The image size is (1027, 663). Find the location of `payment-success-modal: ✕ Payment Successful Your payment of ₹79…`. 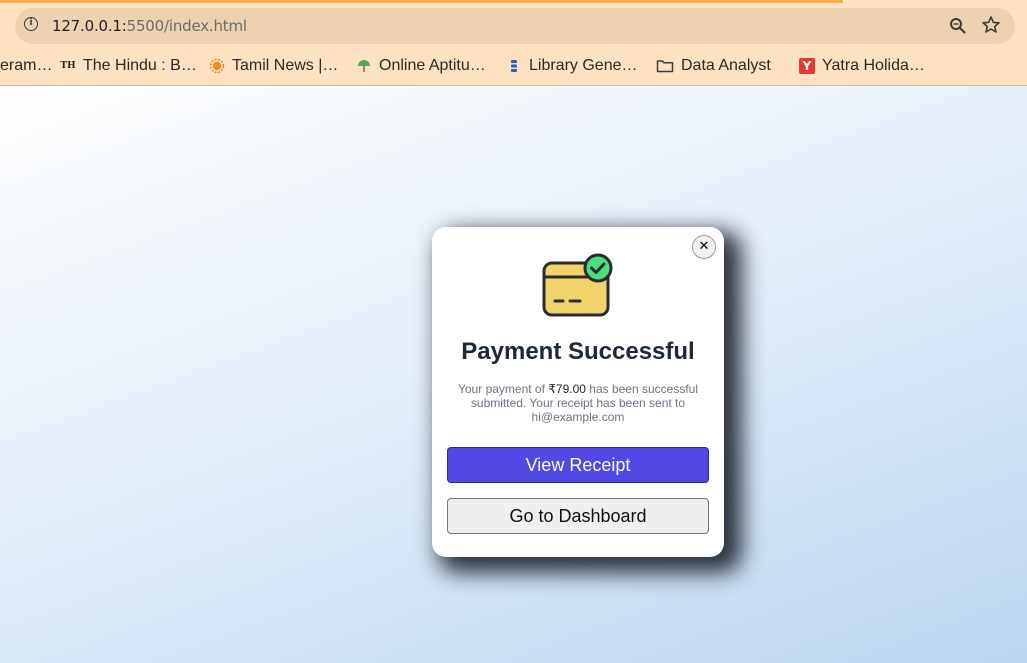

payment-success-modal: ✕ Payment Successful Your payment of ₹79… is located at coordinates (578, 392).